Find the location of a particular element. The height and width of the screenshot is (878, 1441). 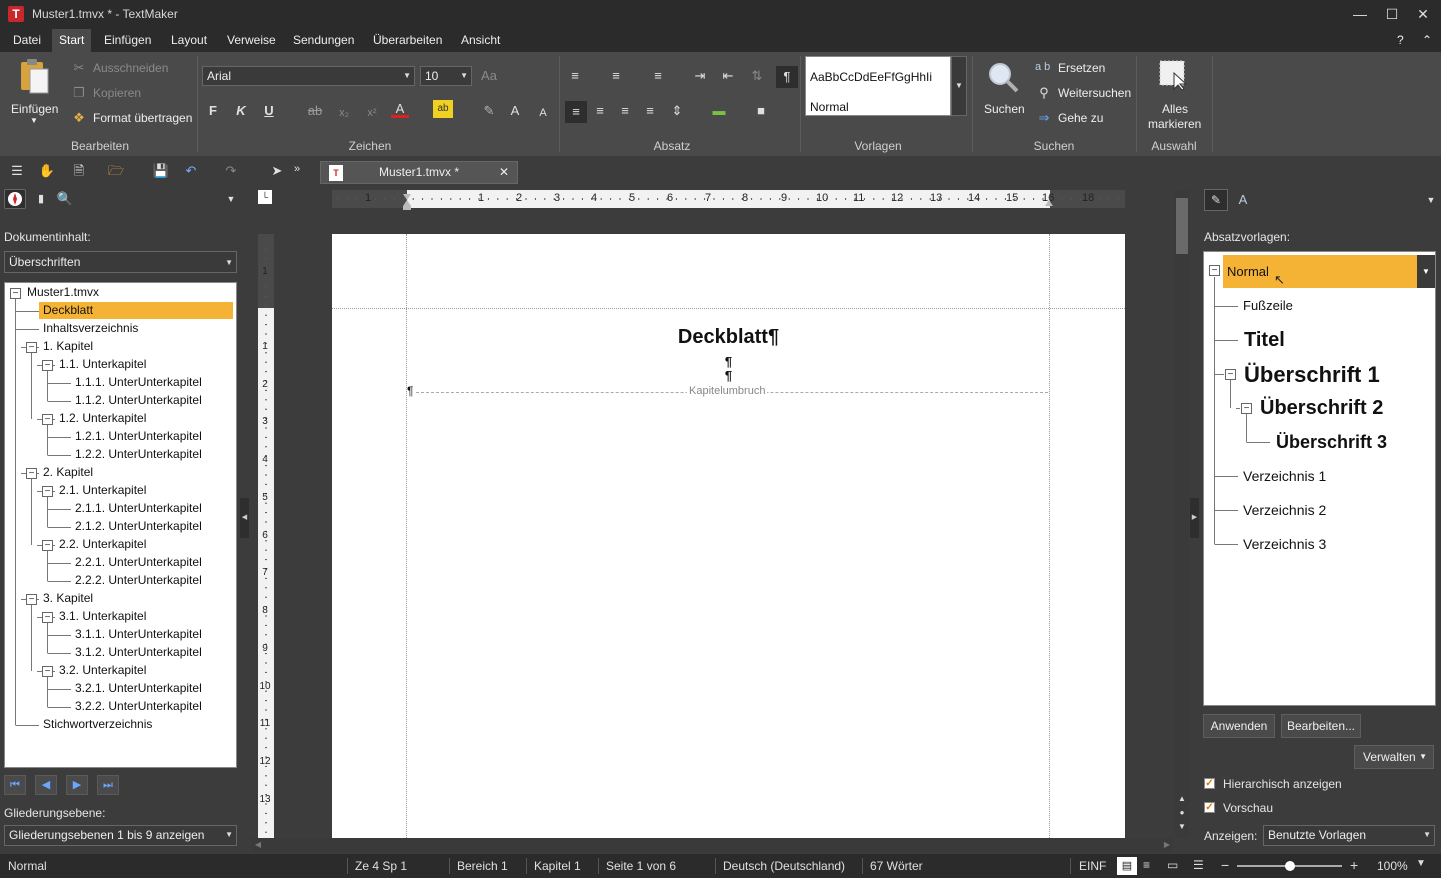

first-heading-icon: ⏮ is located at coordinates (15, 785).